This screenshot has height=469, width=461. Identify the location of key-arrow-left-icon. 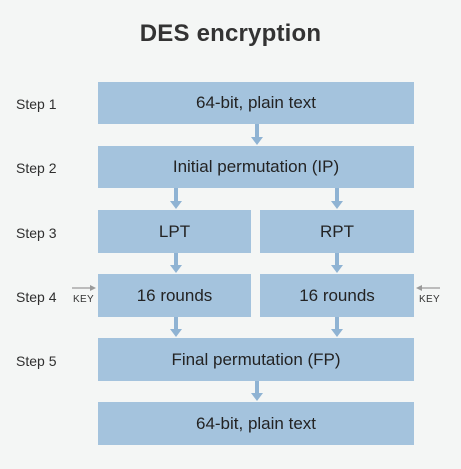
(84, 288).